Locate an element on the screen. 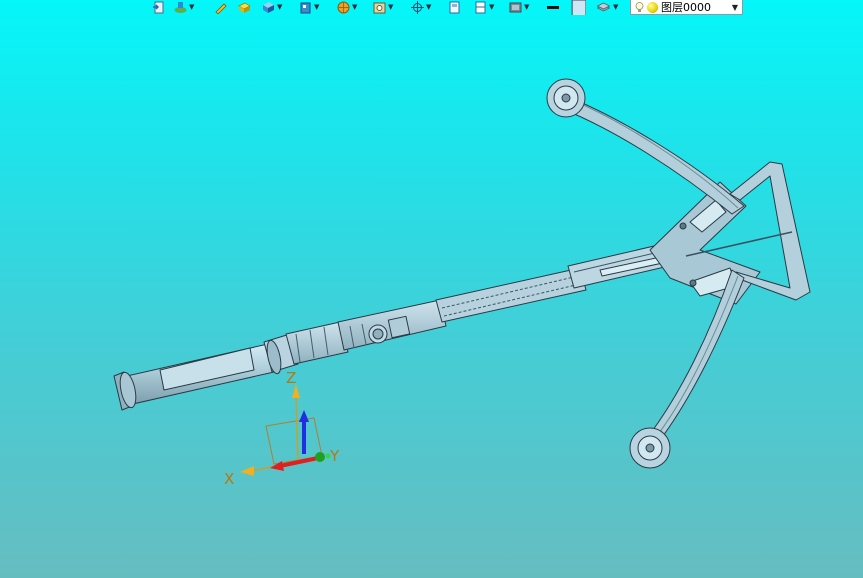  layers-stack-icon is located at coordinates (603, 6).